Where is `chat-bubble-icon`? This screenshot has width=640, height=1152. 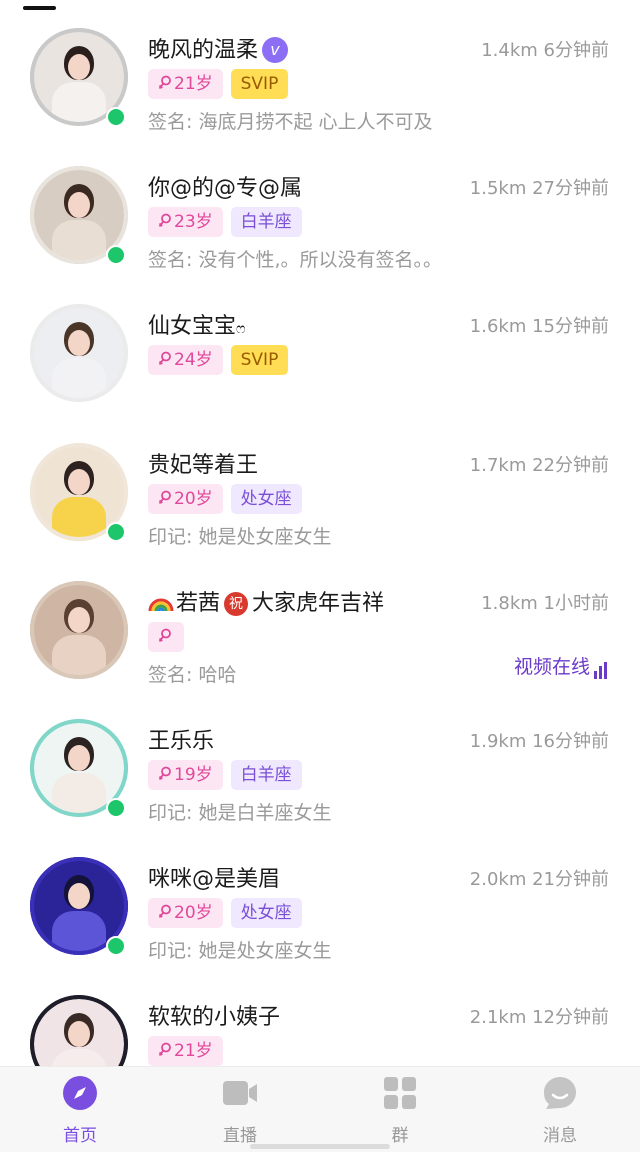
chat-bubble-icon is located at coordinates (560, 1093).